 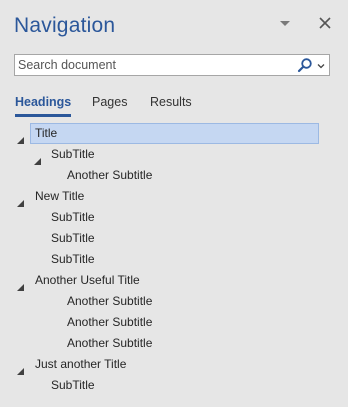 What do you see at coordinates (174, 196) in the screenshot?
I see `heading-item: New Title` at bounding box center [174, 196].